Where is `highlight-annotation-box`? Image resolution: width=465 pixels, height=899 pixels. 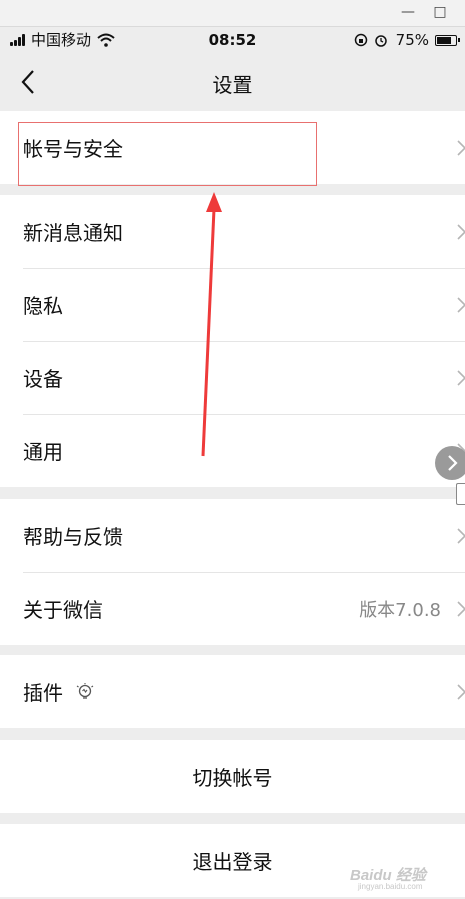
highlight-annotation-box is located at coordinates (167, 154).